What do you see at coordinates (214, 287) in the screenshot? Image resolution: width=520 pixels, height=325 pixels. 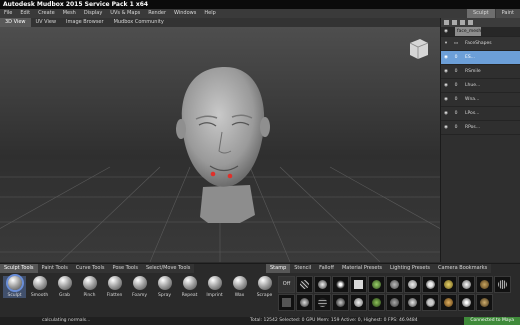 I see `imprint-tool-button: Imprint` at bounding box center [214, 287].